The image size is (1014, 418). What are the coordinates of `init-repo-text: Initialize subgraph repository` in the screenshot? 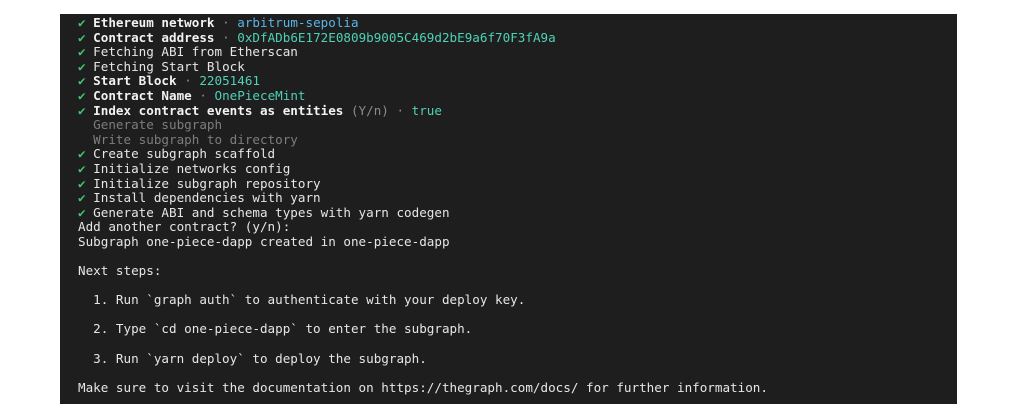 It's located at (207, 183).